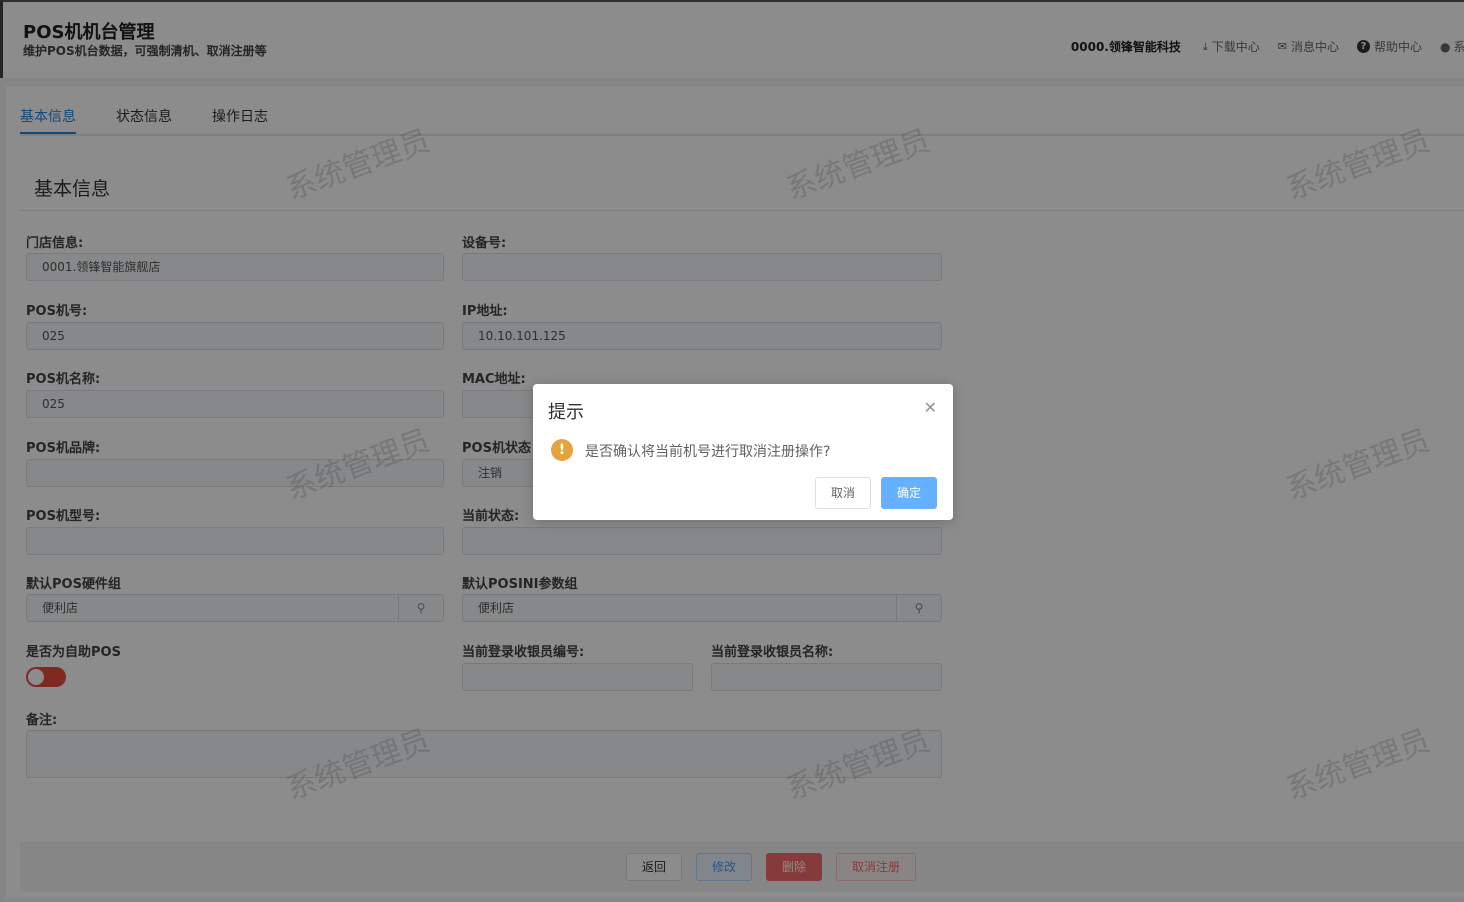 This screenshot has width=1464, height=902. What do you see at coordinates (708, 452) in the screenshot?
I see `dialog-message: 是否确认将当前机号进行取消注册操作?` at bounding box center [708, 452].